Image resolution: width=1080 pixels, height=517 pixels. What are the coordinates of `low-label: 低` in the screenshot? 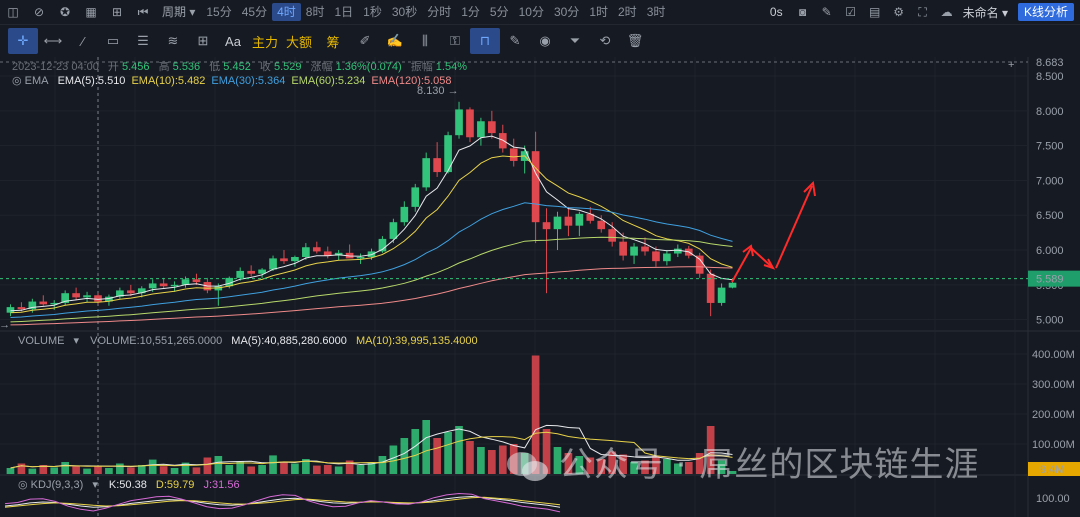 It's located at (215, 67).